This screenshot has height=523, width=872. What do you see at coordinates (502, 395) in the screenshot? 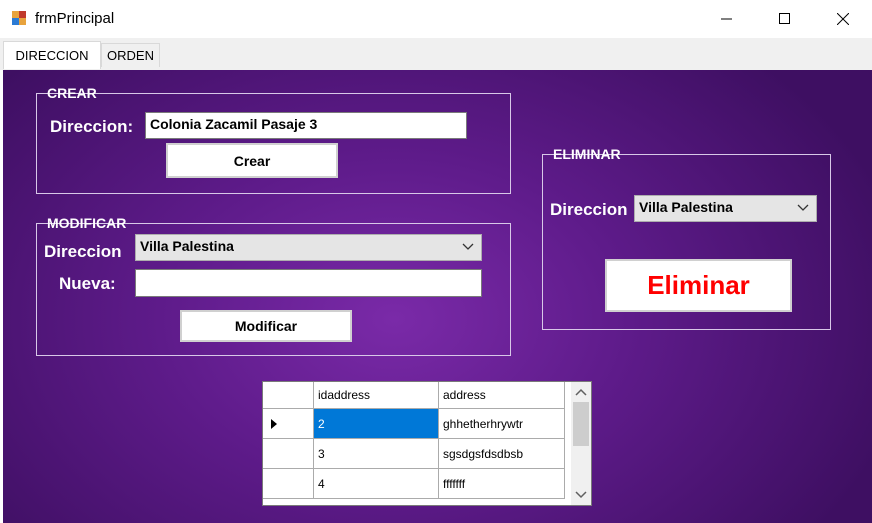
I see `grid-header-address: address` at bounding box center [502, 395].